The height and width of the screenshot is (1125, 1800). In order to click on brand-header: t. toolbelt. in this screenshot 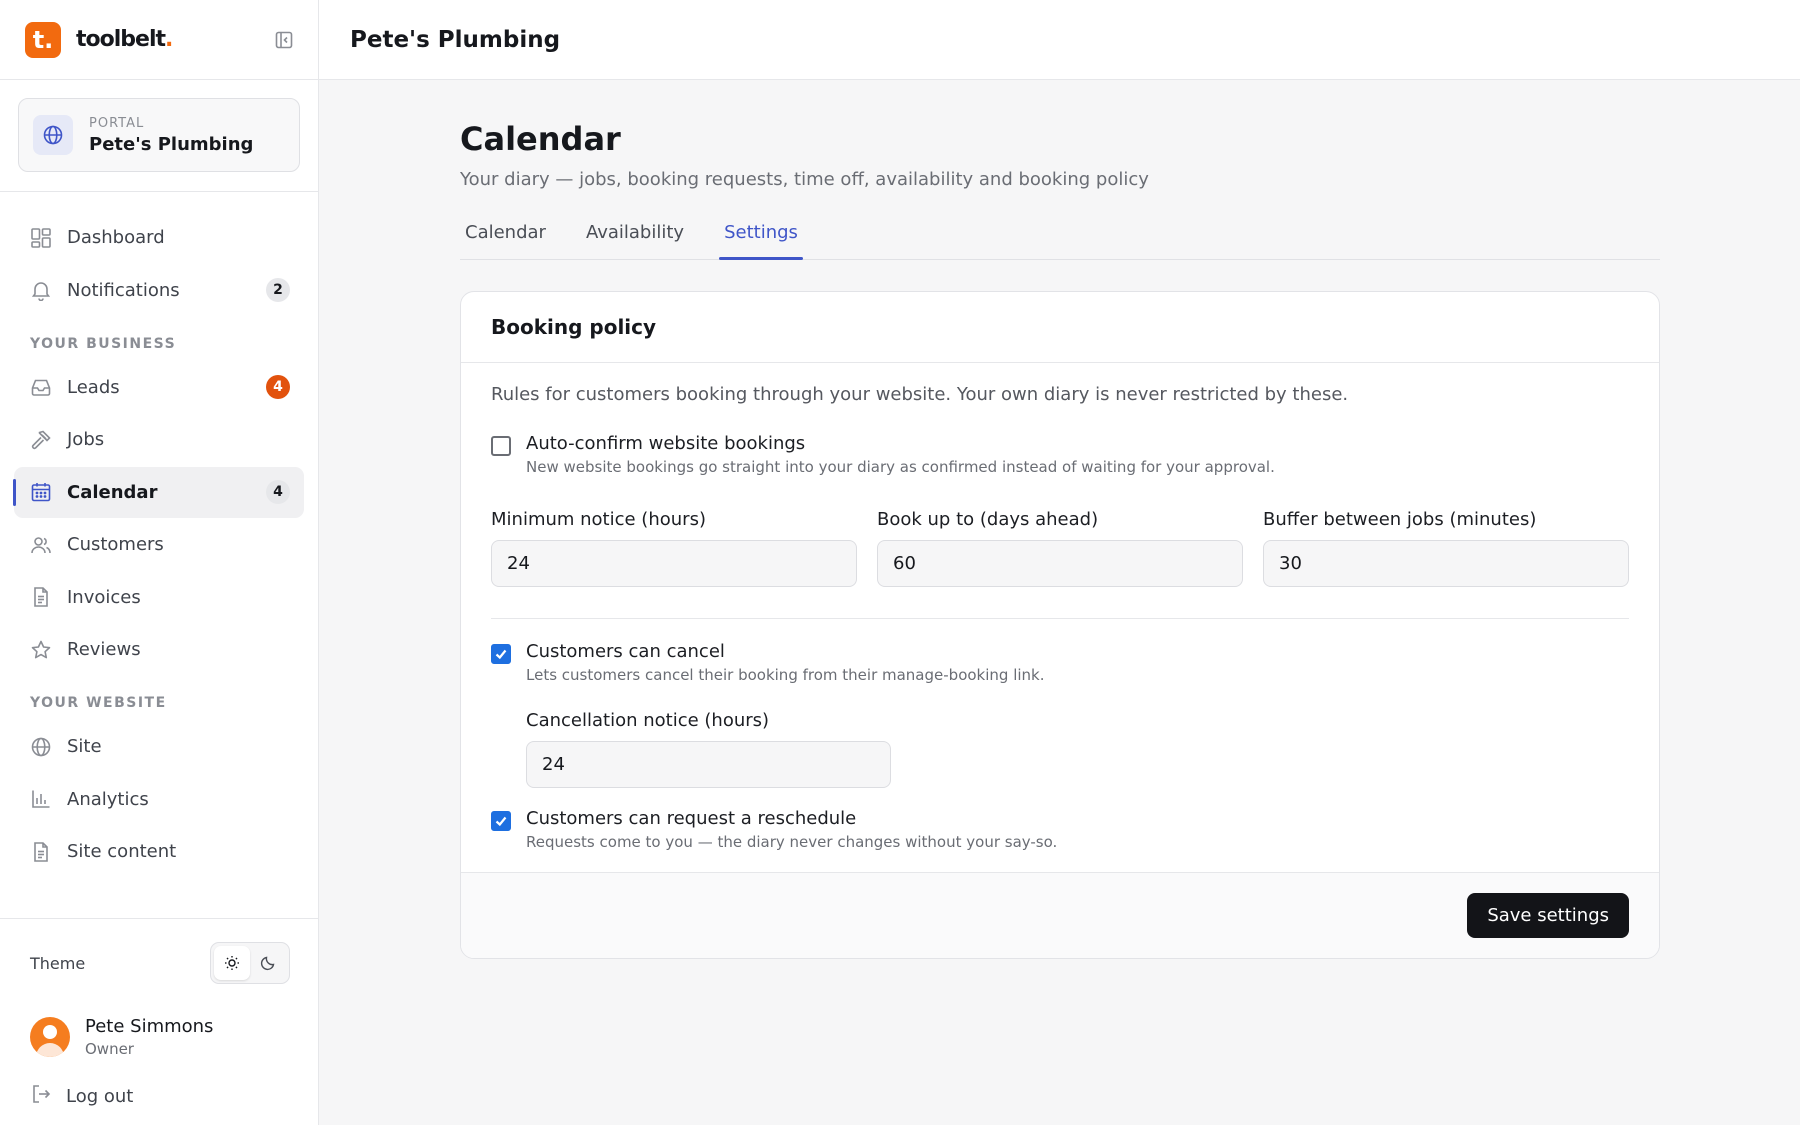, I will do `click(159, 40)`.